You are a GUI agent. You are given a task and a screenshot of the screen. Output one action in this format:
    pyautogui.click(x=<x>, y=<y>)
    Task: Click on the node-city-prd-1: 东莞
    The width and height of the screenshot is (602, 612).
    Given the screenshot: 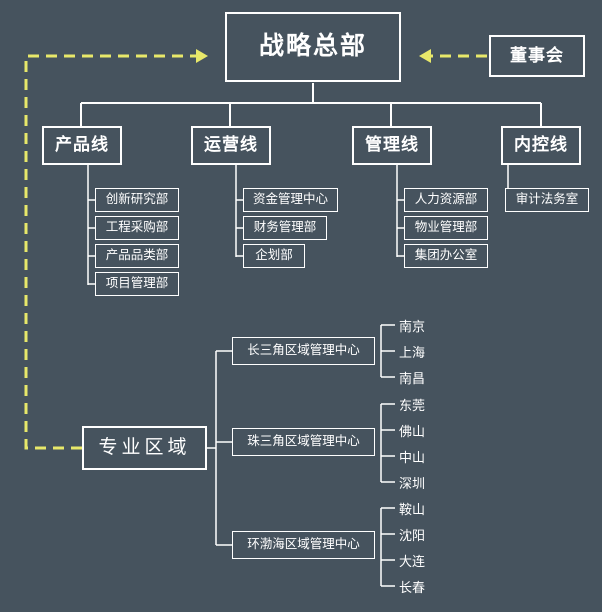 What is the action you would take?
    pyautogui.click(x=412, y=404)
    